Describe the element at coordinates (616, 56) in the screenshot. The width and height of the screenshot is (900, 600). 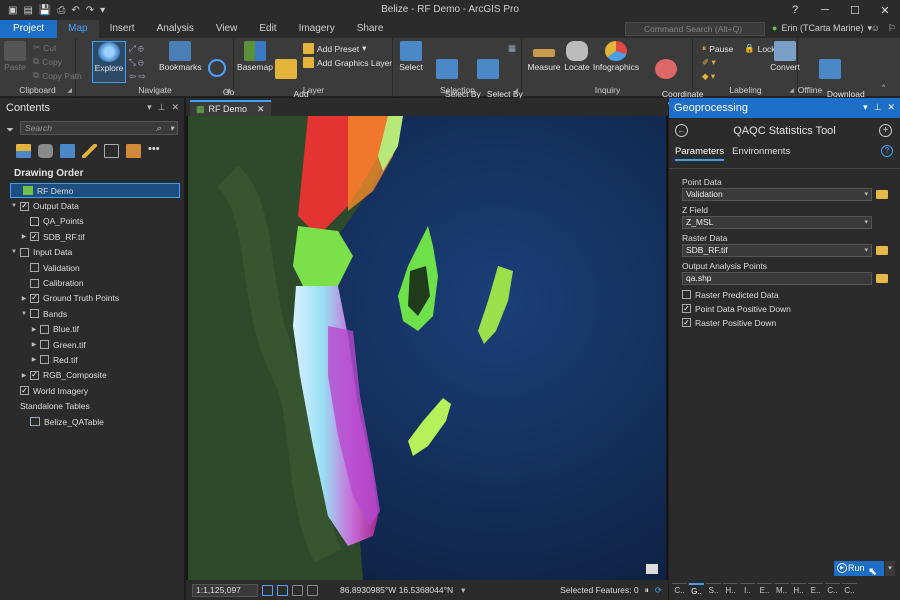
I see `infographics-button: Infographics` at that location.